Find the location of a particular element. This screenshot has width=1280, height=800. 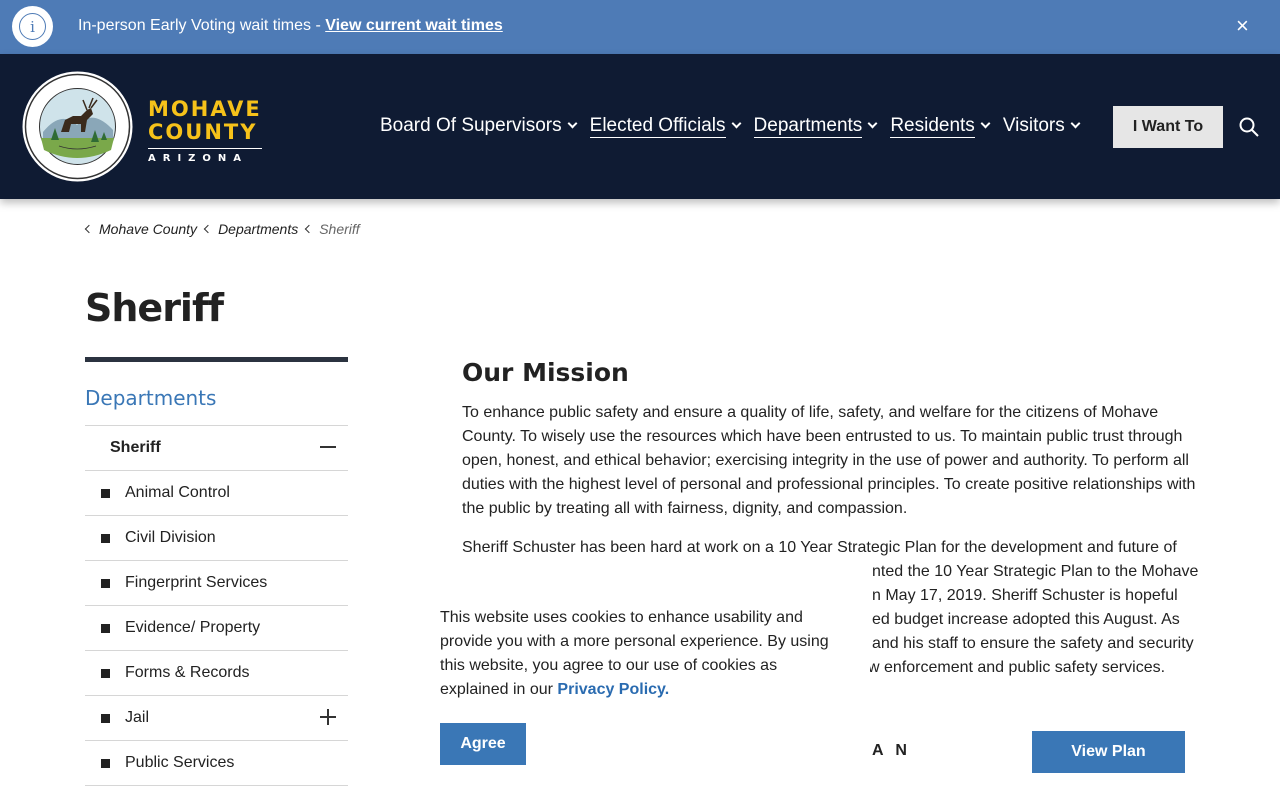

breadcrumb-mohave-county: Mohave County is located at coordinates (141, 229).